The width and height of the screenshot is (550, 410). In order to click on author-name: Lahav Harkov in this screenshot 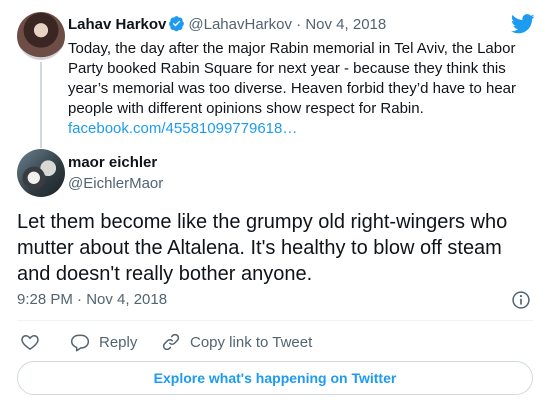, I will do `click(117, 24)`.